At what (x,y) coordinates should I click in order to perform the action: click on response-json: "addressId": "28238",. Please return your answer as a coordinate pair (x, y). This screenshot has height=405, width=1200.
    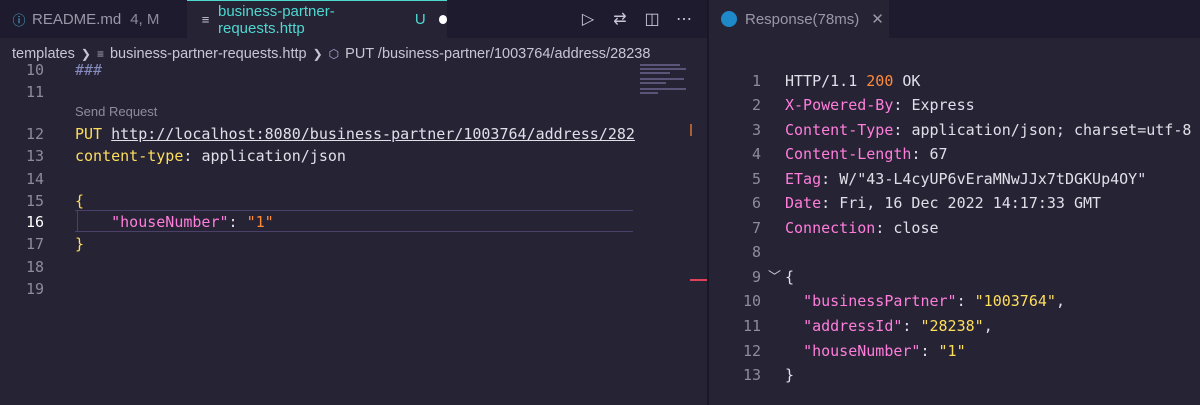
    Looking at the image, I should click on (898, 326).